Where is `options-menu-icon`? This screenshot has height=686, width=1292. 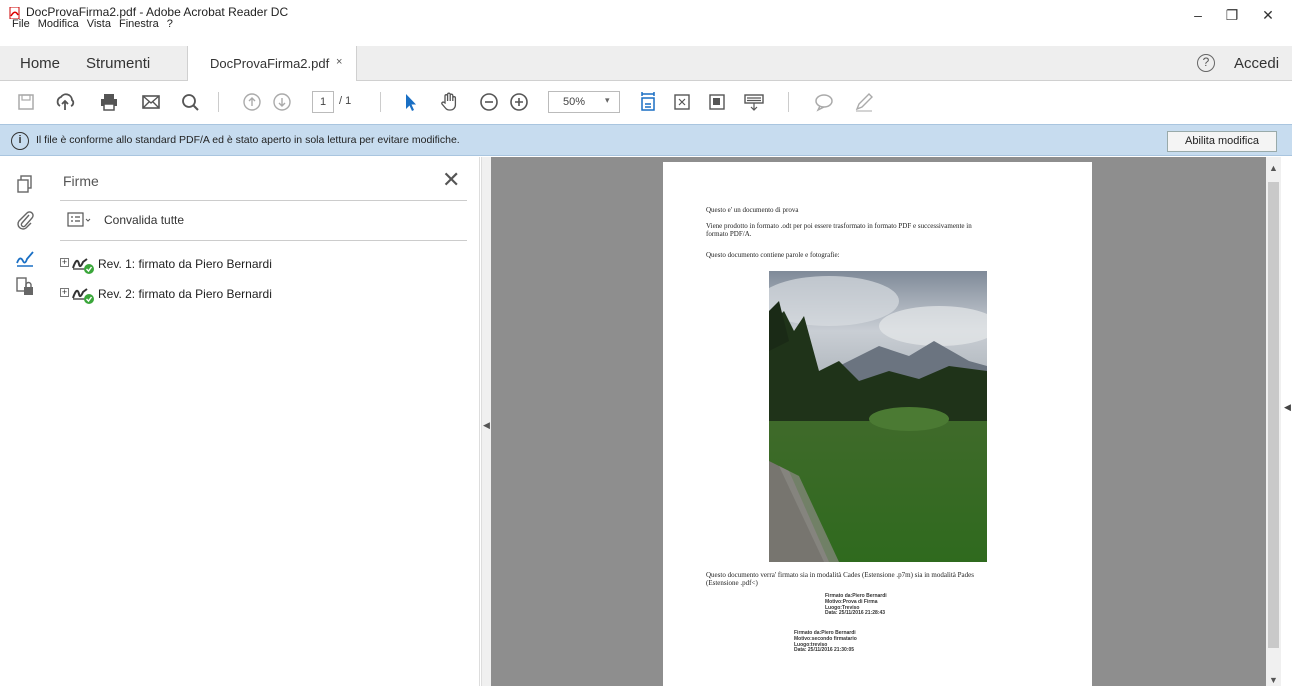 options-menu-icon is located at coordinates (80, 220).